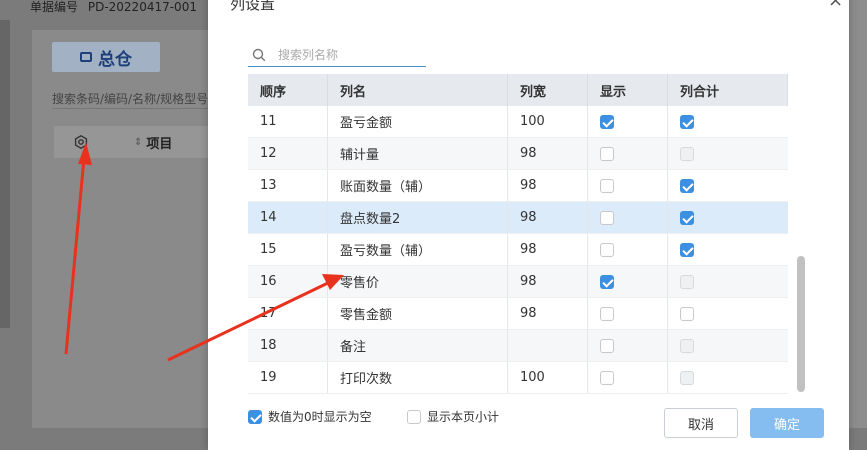 This screenshot has height=450, width=867. What do you see at coordinates (548, 345) in the screenshot?
I see `row-column-width` at bounding box center [548, 345].